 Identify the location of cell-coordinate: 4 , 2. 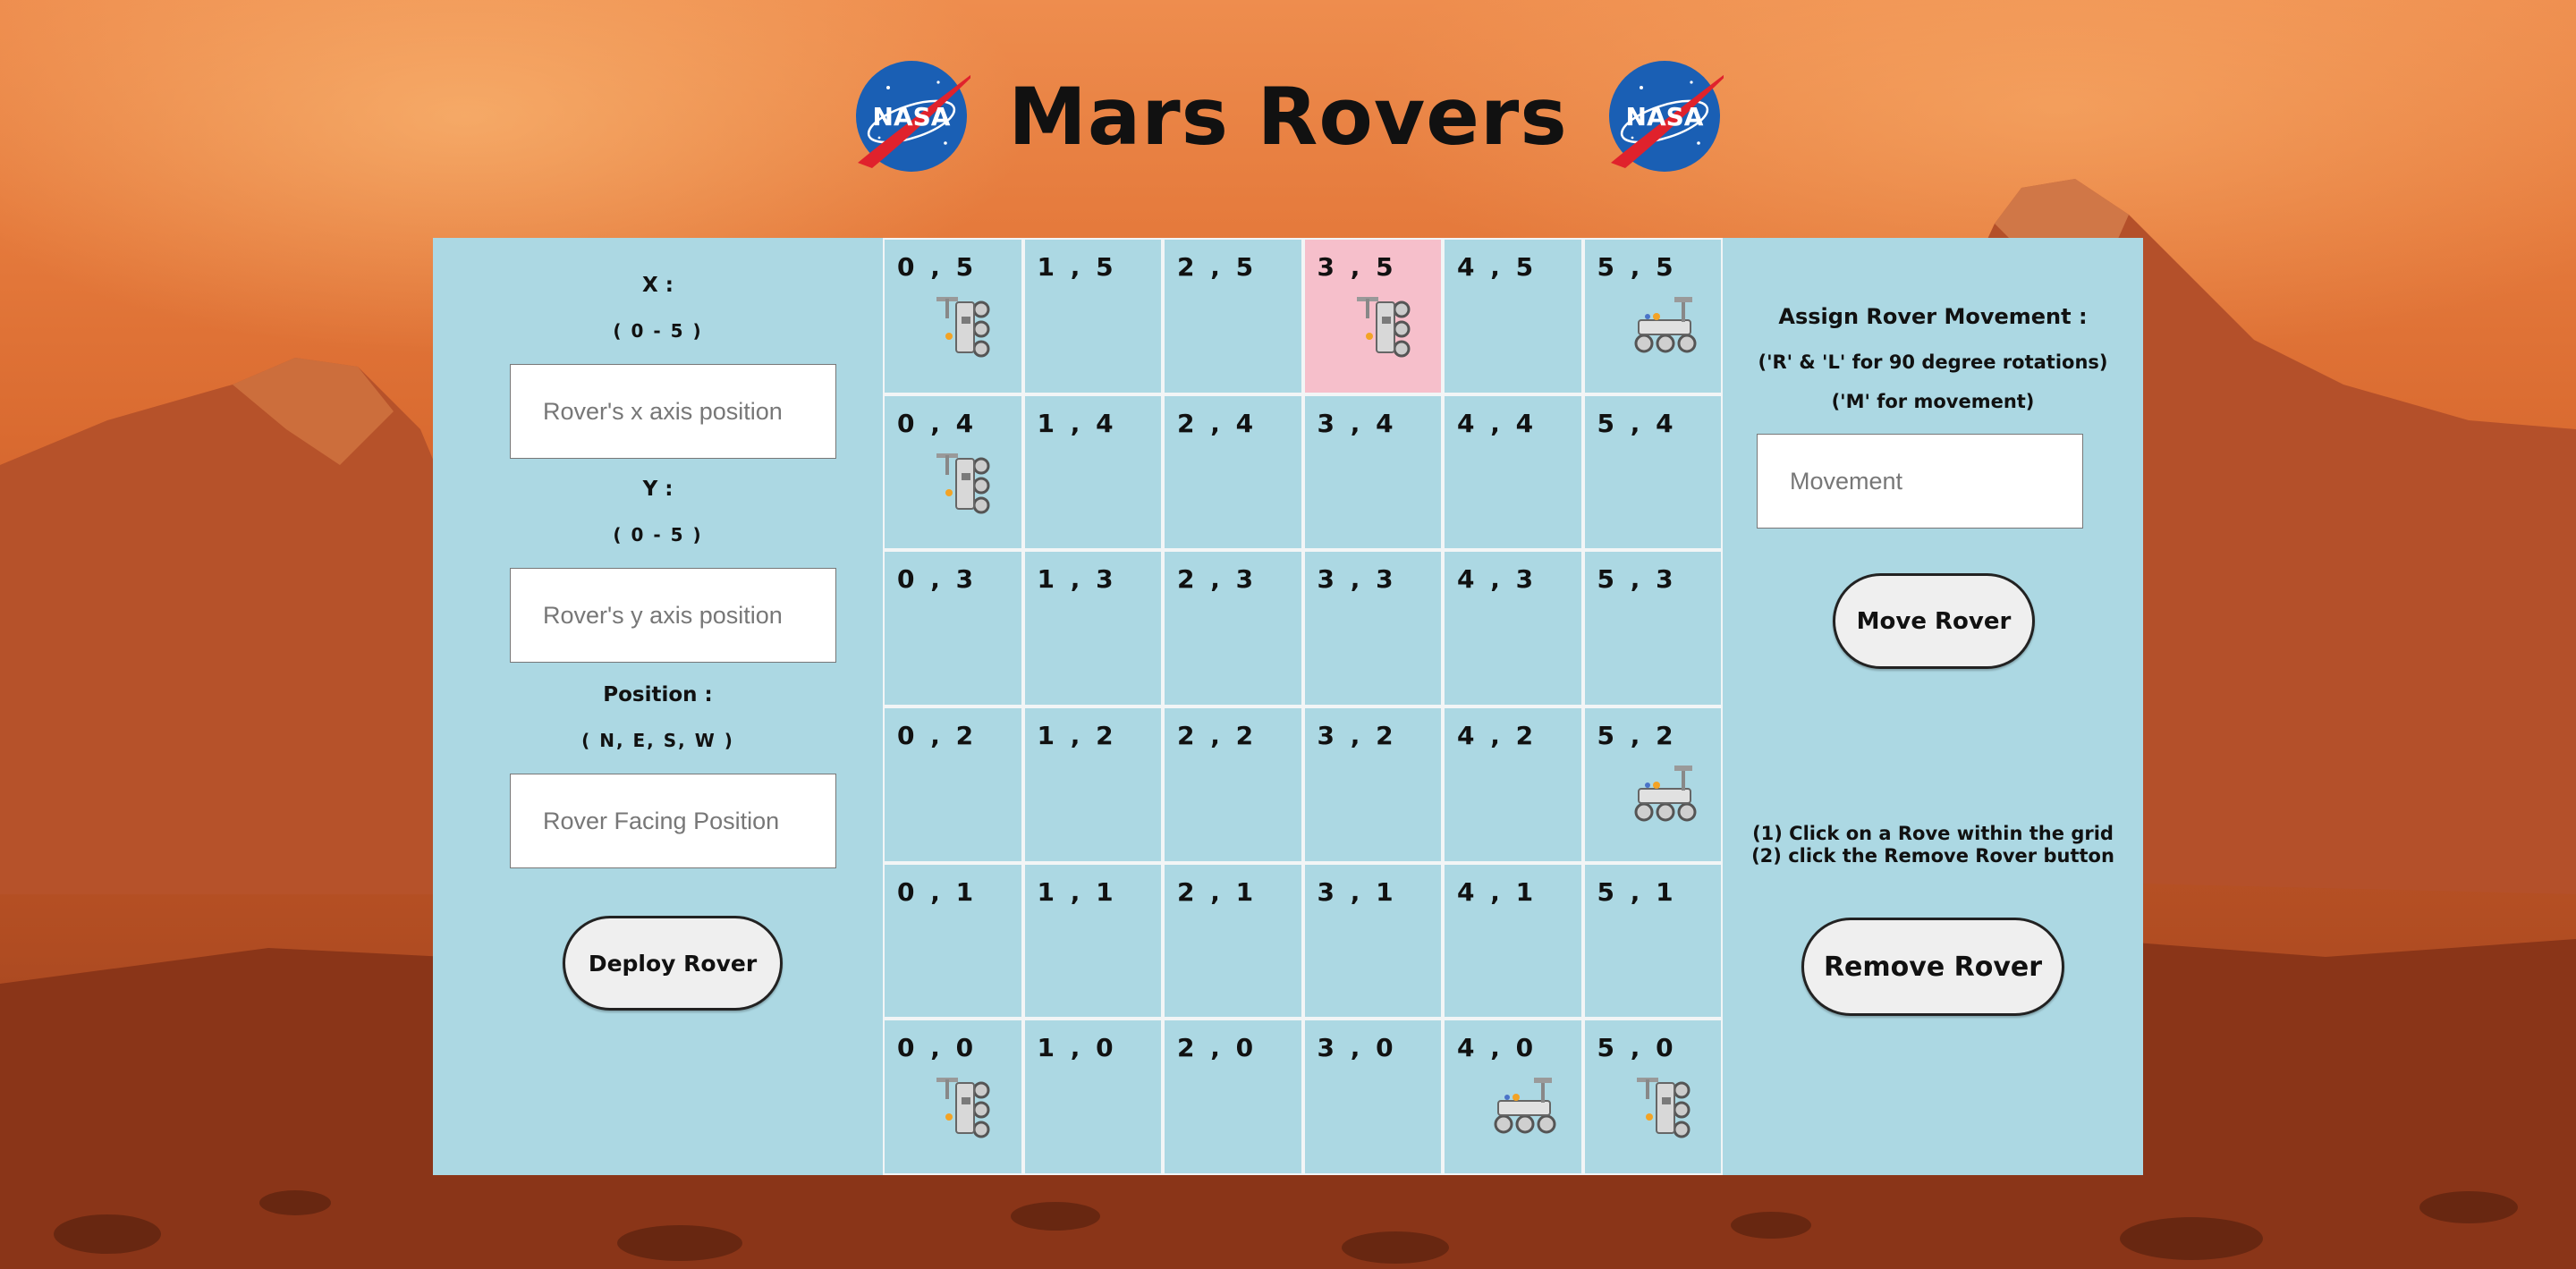
(1497, 735).